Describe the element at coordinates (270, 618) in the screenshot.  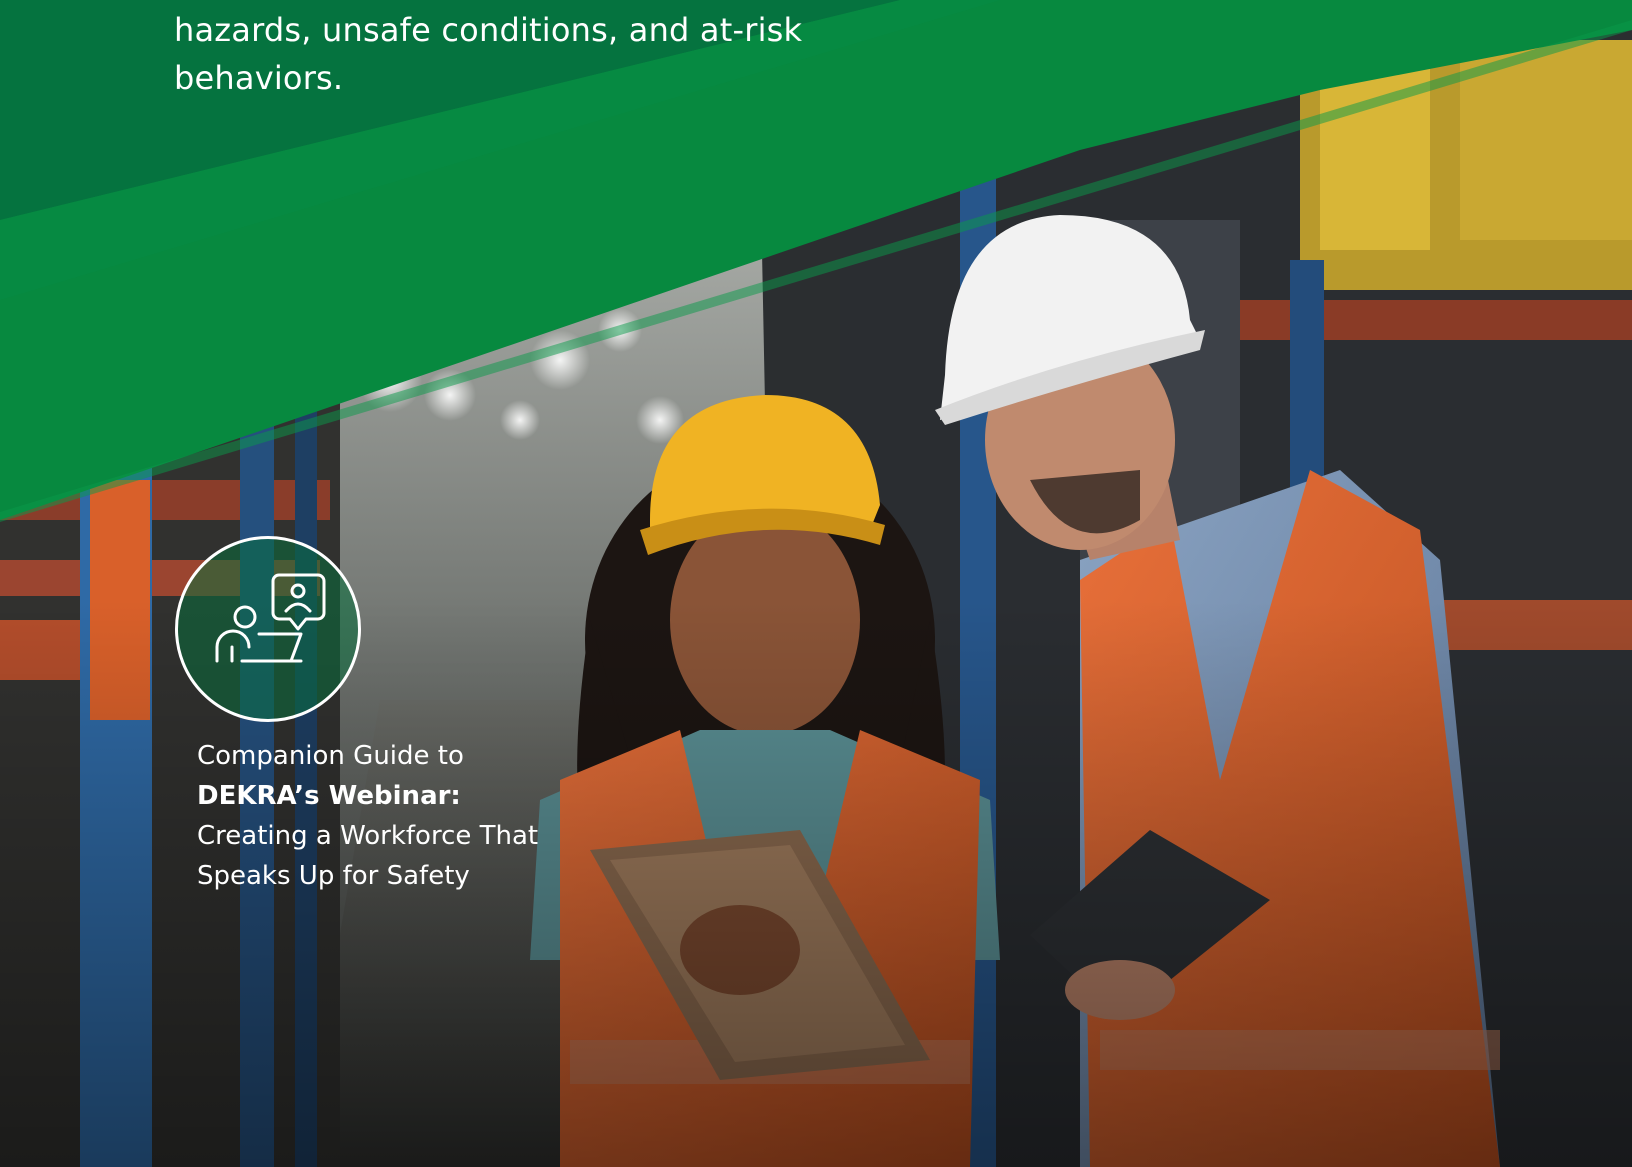
I see `person-with-laptop-and-speech-bubble-icon` at that location.